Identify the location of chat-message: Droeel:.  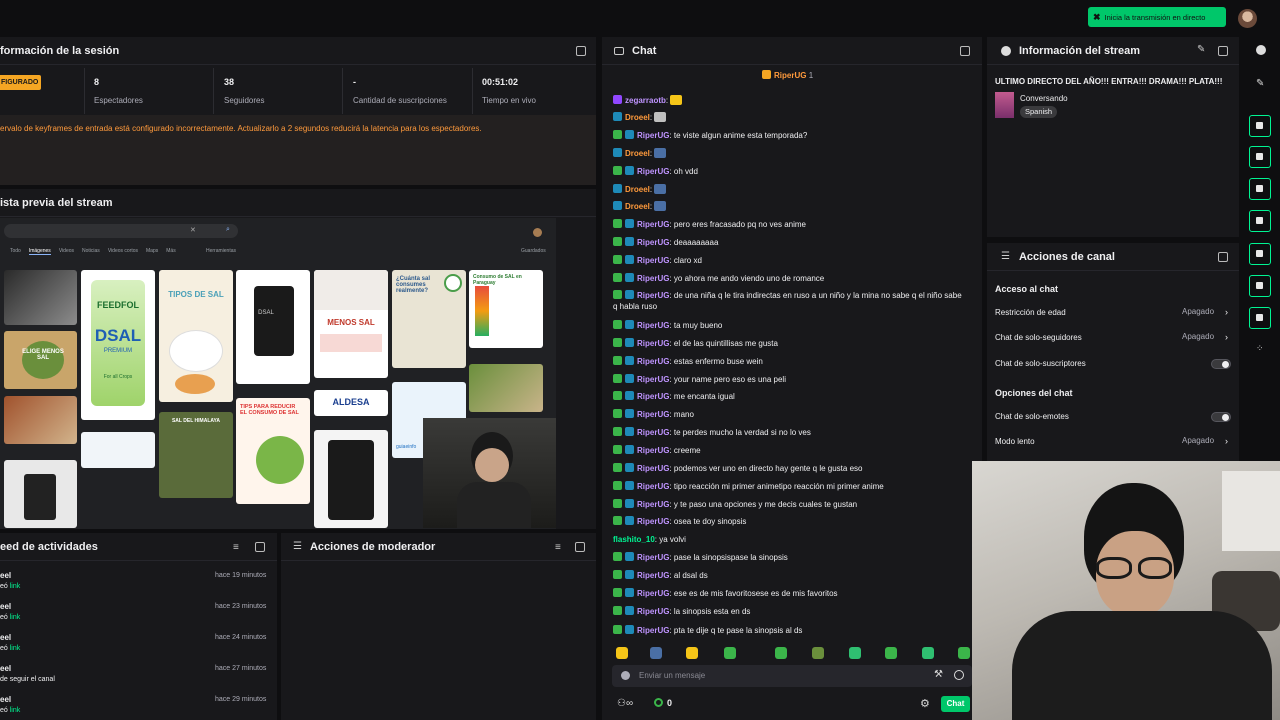
(790, 206).